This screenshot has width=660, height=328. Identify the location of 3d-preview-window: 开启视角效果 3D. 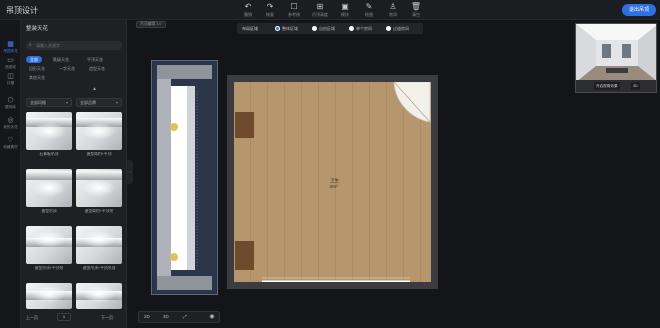
(616, 58).